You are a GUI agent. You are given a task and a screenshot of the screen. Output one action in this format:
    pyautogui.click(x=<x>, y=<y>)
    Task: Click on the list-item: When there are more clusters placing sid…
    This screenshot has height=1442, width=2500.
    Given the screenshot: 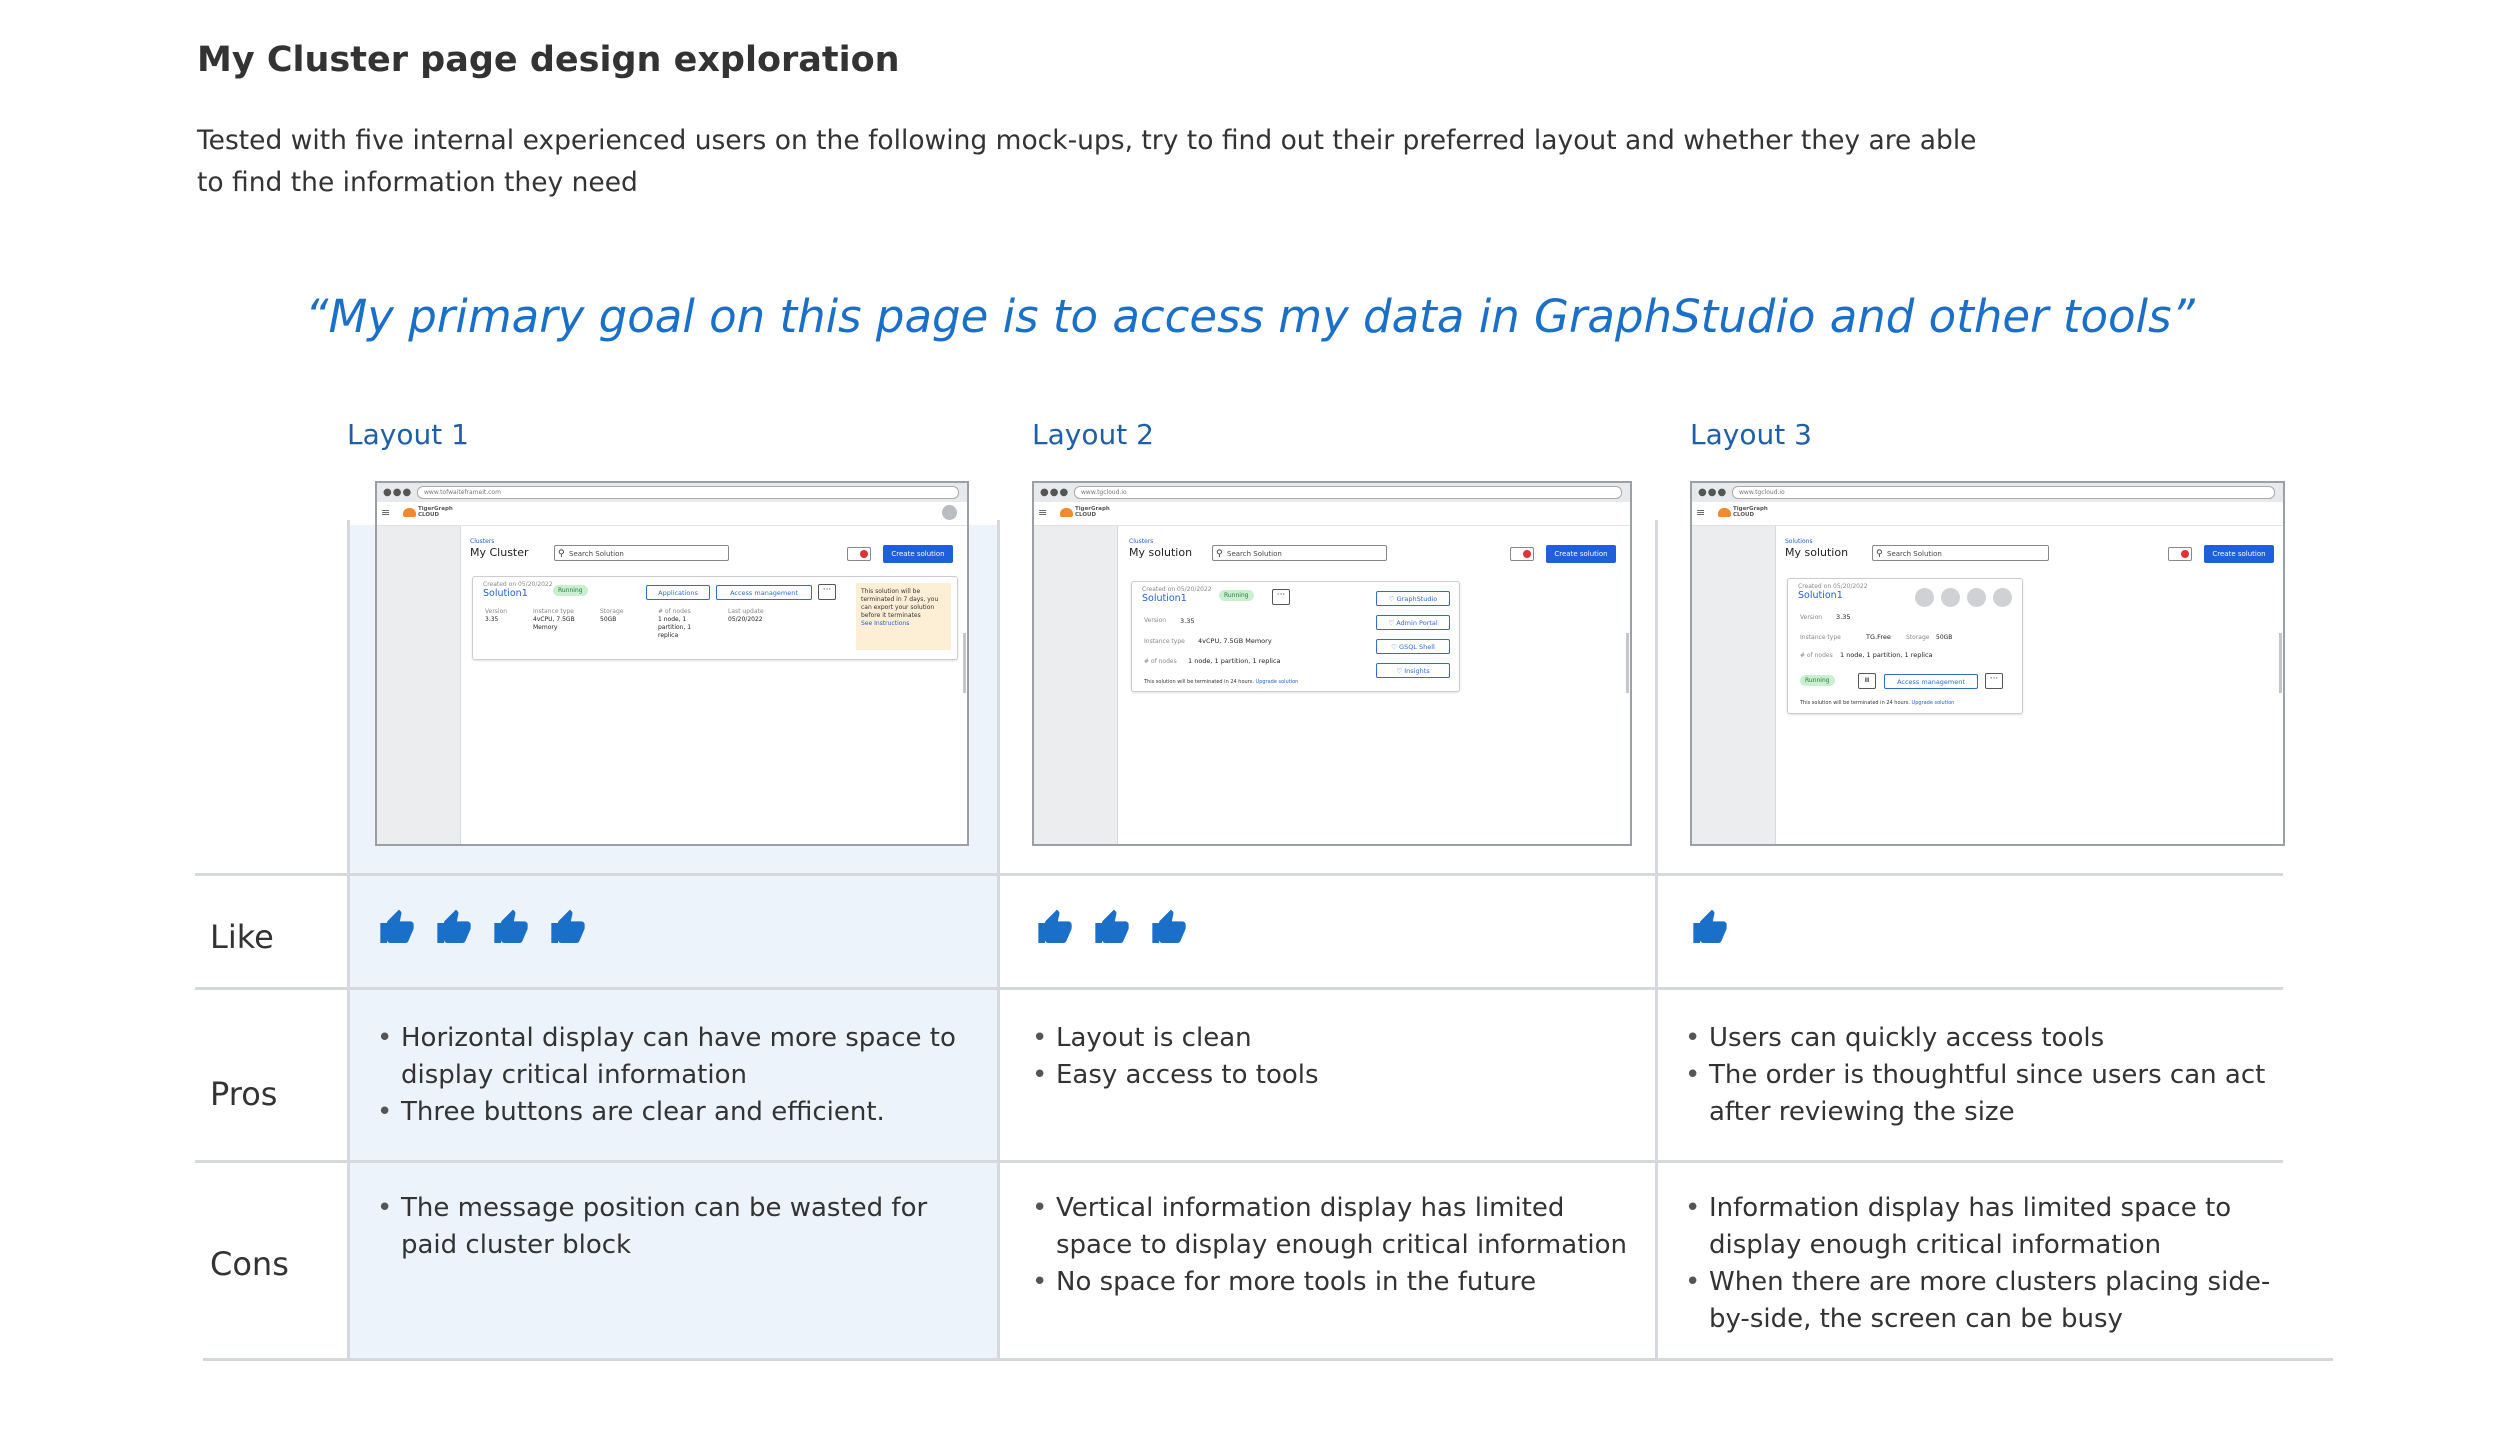 What is the action you would take?
    pyautogui.click(x=1990, y=1301)
    